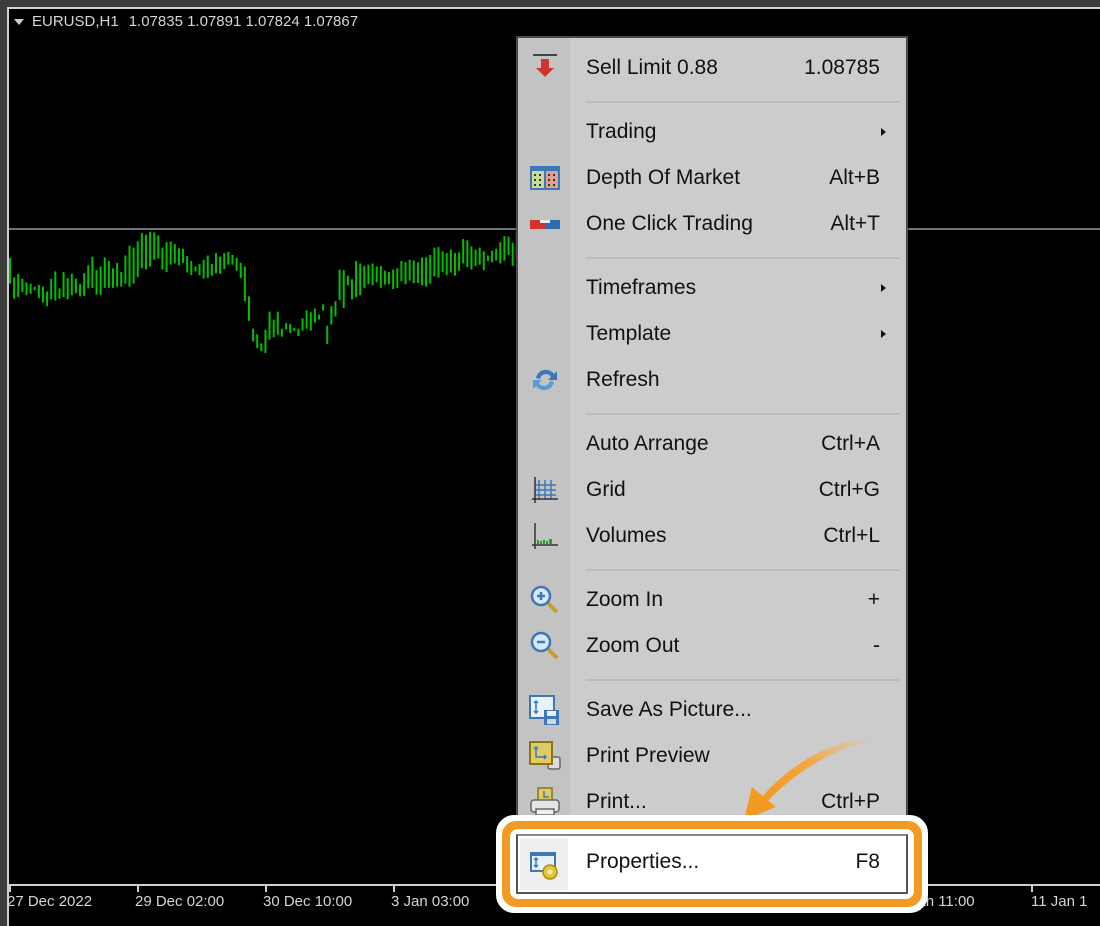 This screenshot has height=926, width=1100. I want to click on menu-item-timeframes: Timeframes, so click(712, 288).